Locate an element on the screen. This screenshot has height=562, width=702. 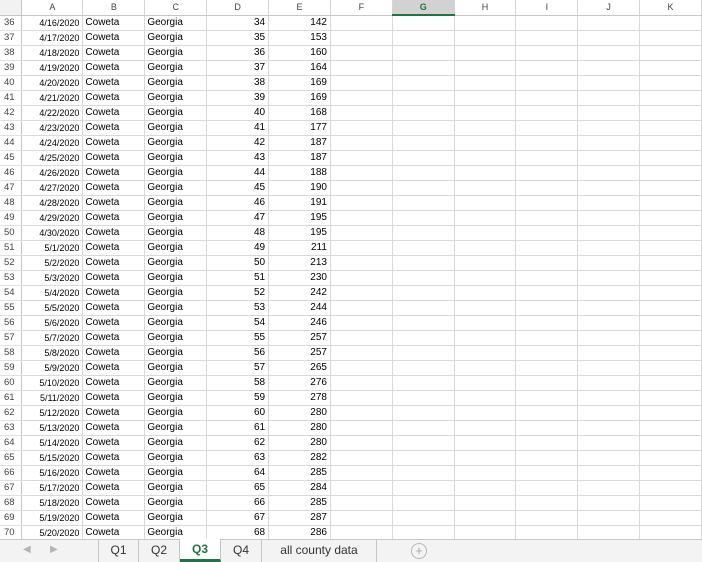
sheet-tab-all-county-data: all county data is located at coordinates (319, 551).